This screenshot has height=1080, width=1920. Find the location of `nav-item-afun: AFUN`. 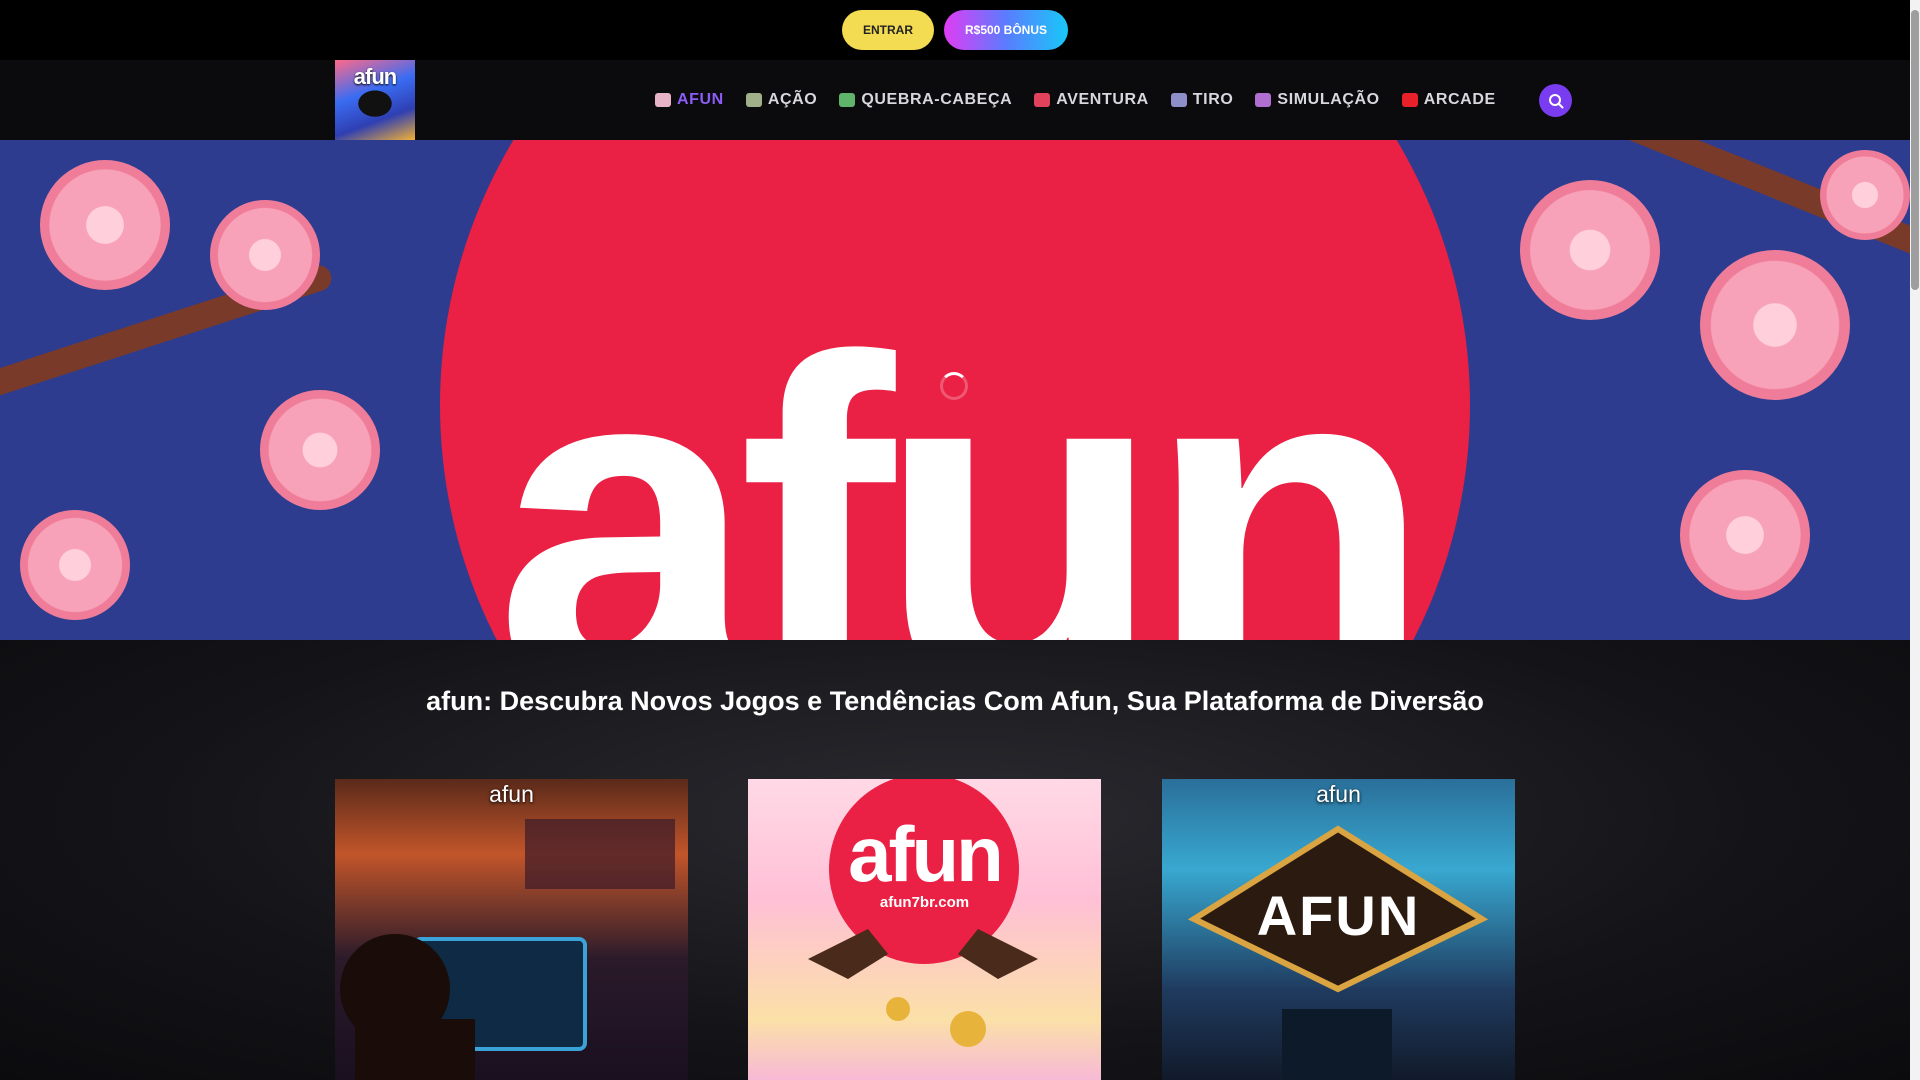

nav-item-afun: AFUN is located at coordinates (689, 100).